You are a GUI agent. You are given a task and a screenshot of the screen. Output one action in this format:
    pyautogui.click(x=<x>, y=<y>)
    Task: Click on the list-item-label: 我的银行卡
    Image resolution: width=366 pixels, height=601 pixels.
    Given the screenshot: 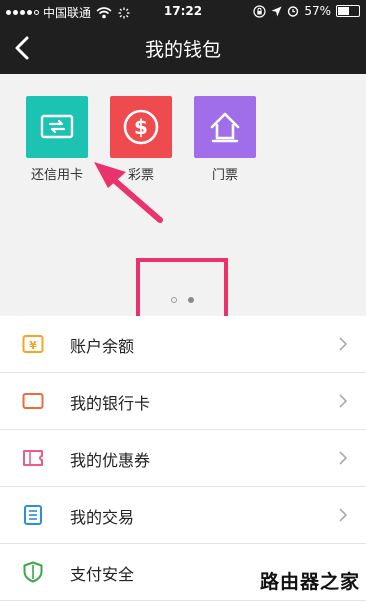 What is the action you would take?
    pyautogui.click(x=110, y=403)
    